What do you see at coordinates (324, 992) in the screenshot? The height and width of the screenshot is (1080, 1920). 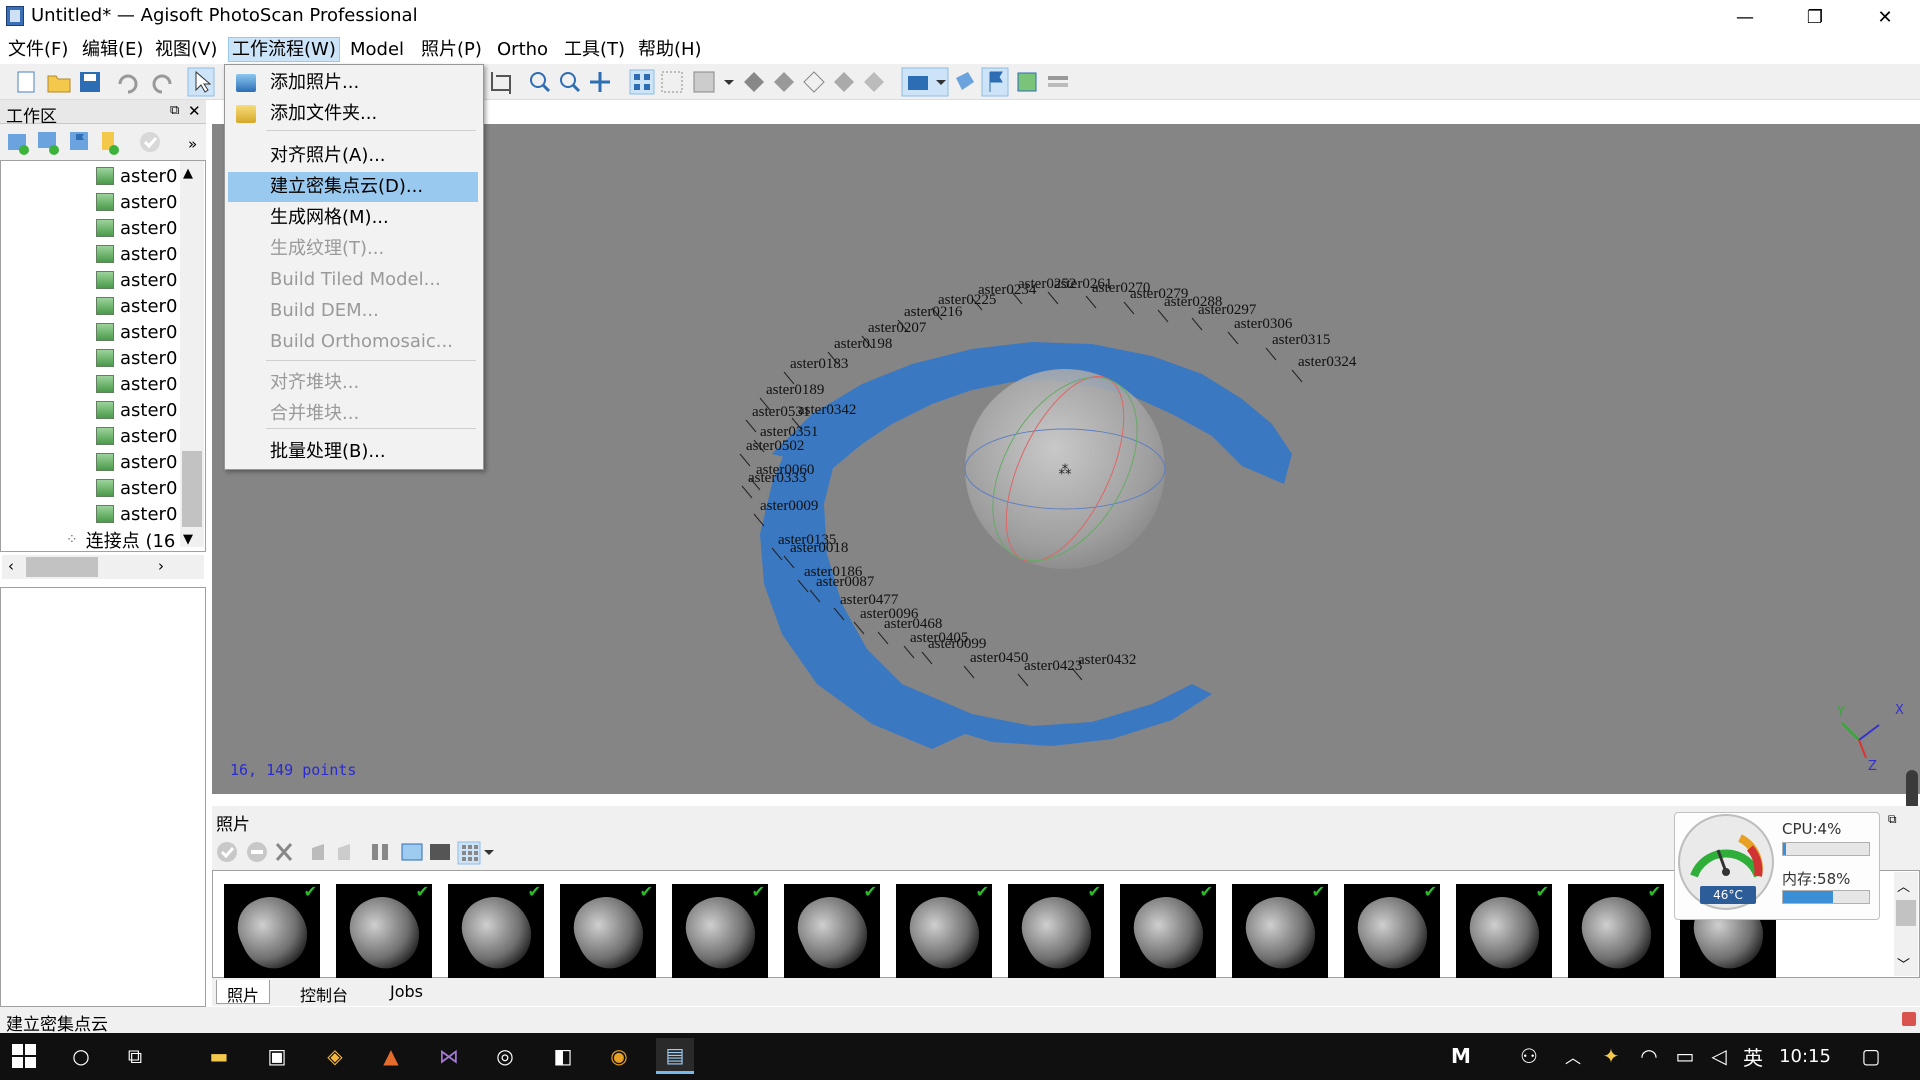 I see `tab-console: 控制台` at bounding box center [324, 992].